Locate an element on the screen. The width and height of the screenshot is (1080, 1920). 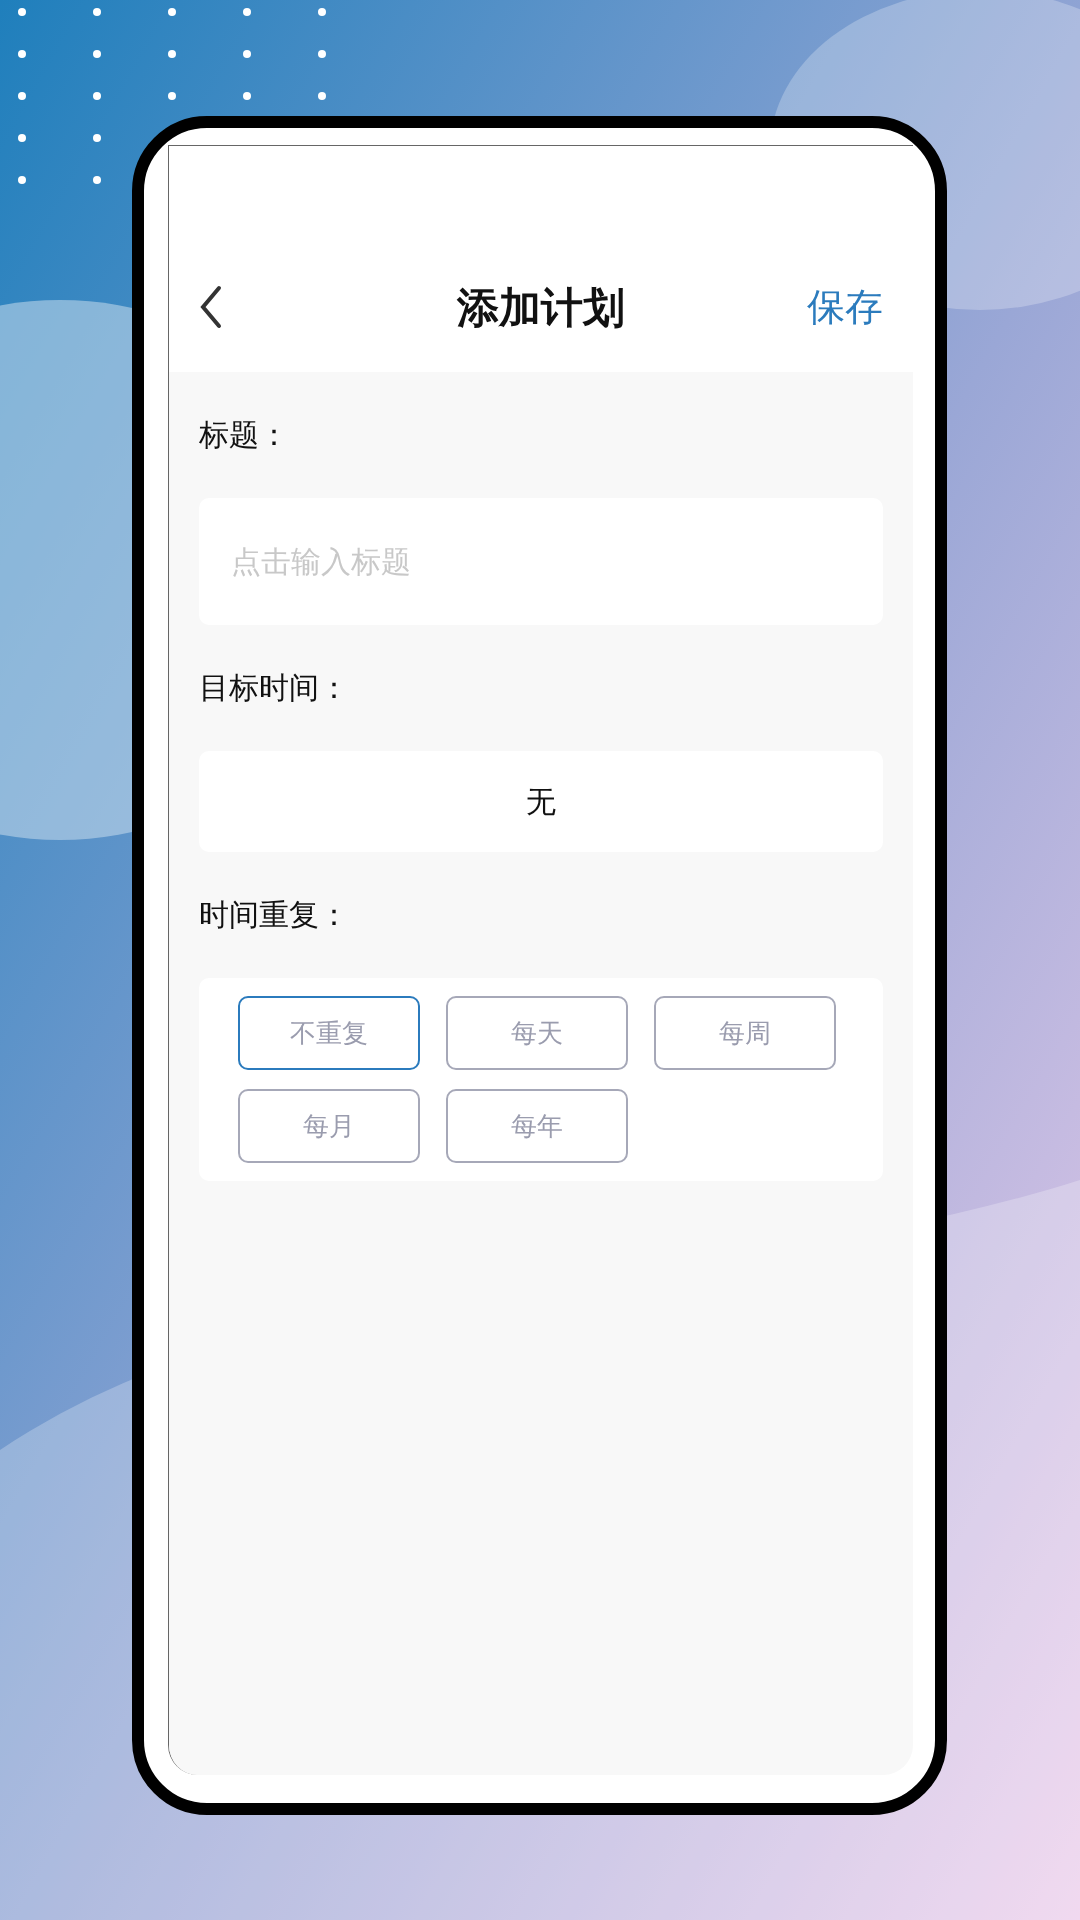
repeat-option: 不重复 is located at coordinates (329, 1033).